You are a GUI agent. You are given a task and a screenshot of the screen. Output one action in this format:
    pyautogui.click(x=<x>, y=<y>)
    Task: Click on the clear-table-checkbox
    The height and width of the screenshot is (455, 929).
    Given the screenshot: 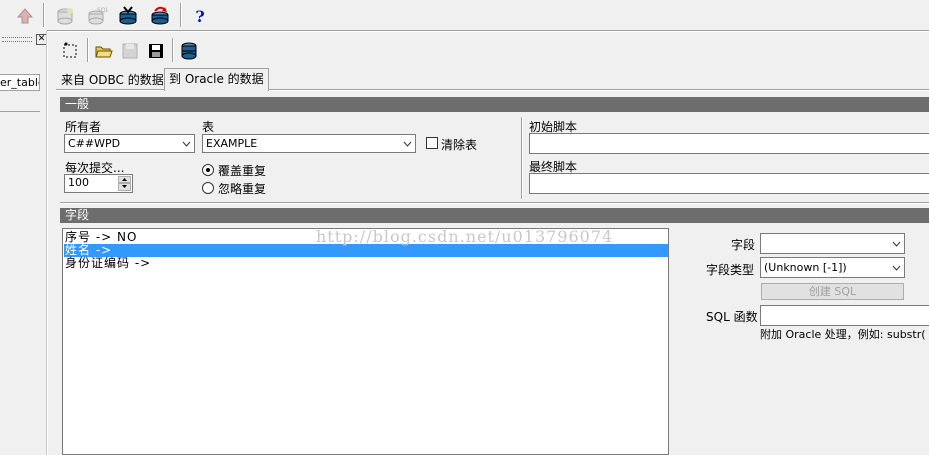 What is the action you would take?
    pyautogui.click(x=432, y=143)
    